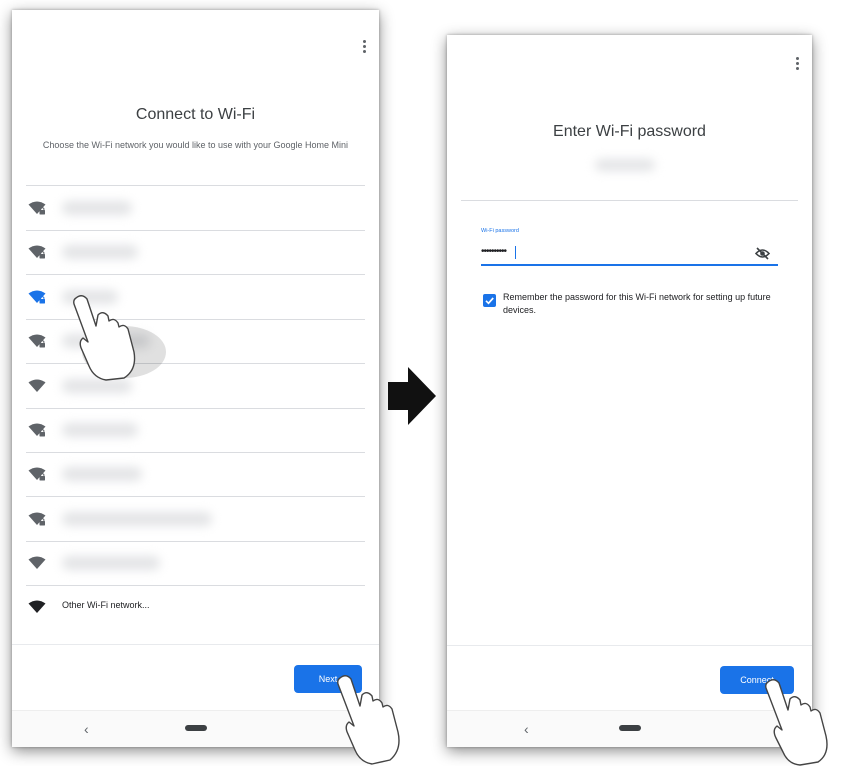 This screenshot has width=841, height=766. What do you see at coordinates (515, 252) in the screenshot?
I see `text-caret` at bounding box center [515, 252].